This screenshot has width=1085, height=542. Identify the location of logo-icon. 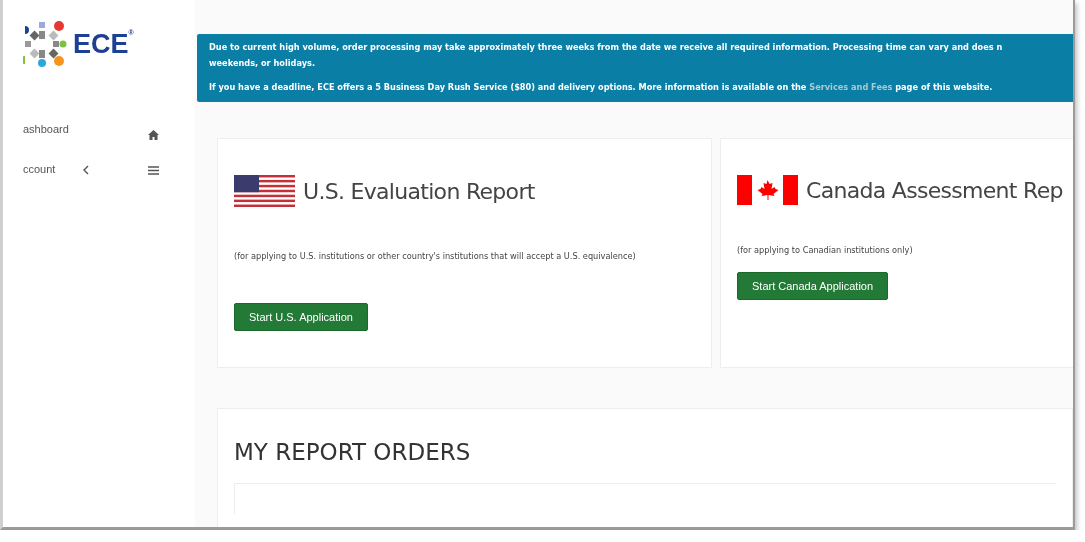
(45, 44).